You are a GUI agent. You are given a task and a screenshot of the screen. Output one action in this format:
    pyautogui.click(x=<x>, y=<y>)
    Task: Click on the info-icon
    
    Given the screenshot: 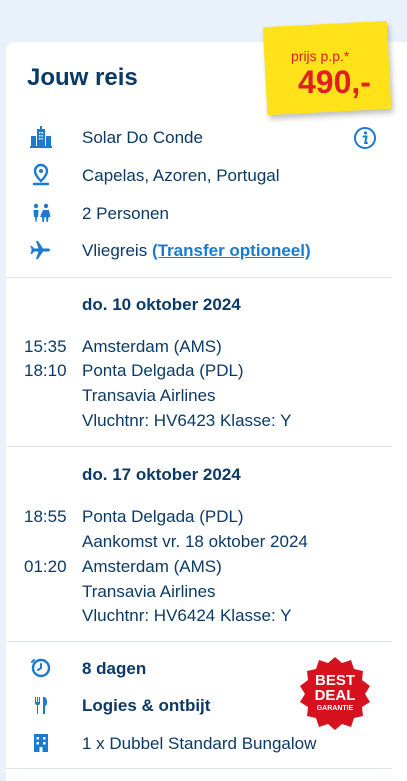 What is the action you would take?
    pyautogui.click(x=365, y=138)
    